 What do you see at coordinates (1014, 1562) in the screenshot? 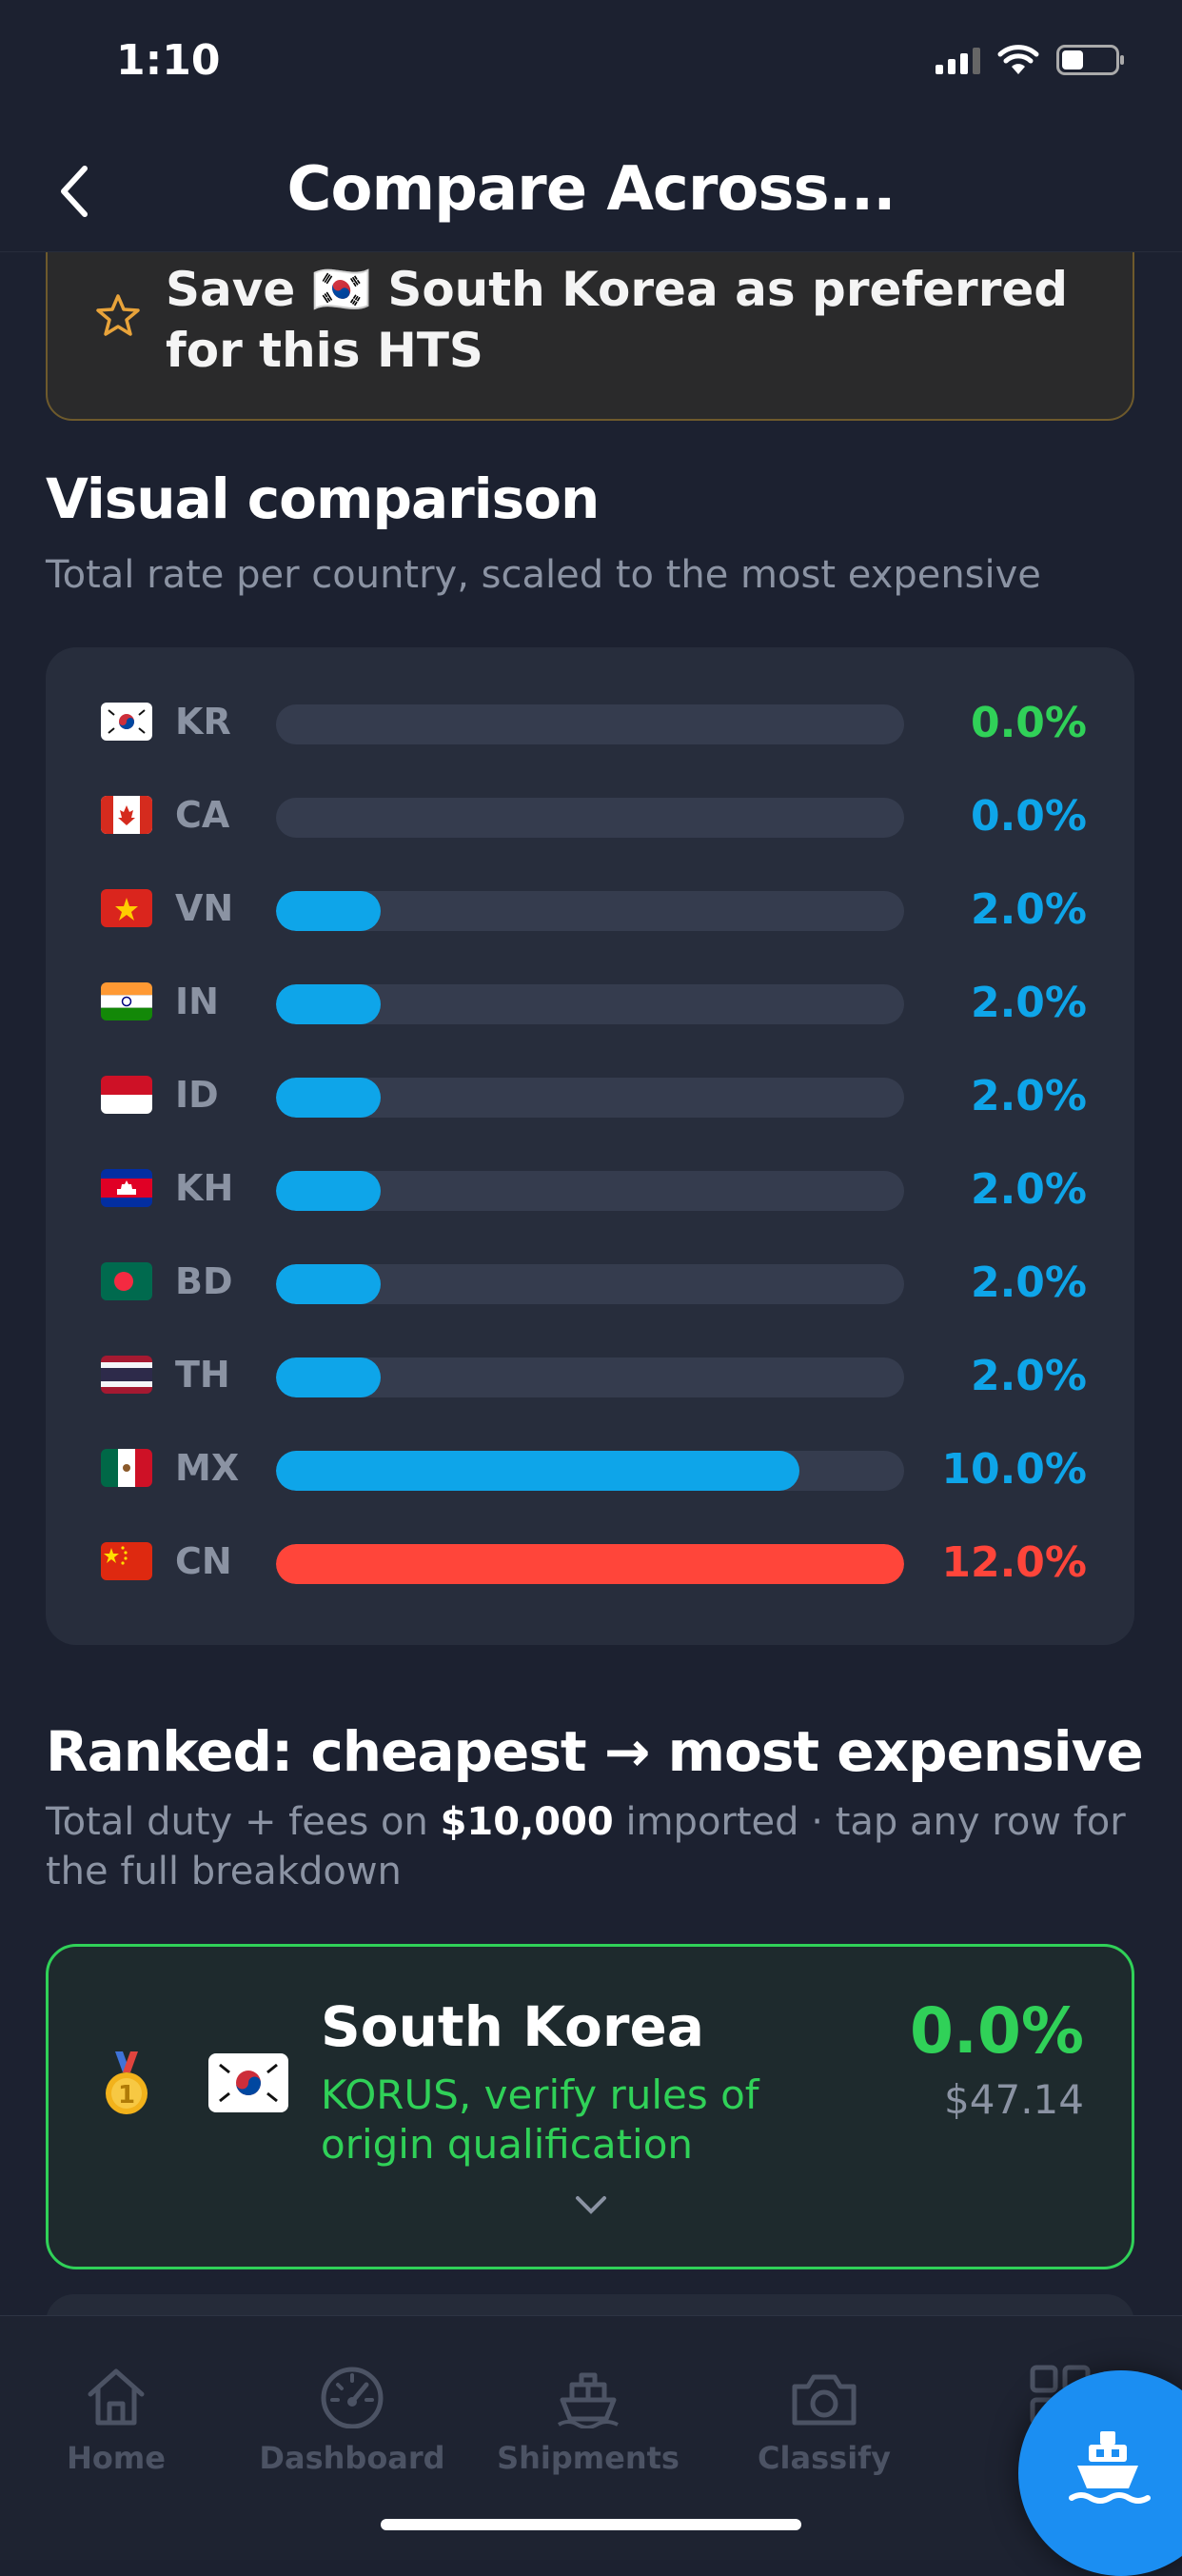
I see `rate-value-label: 12.0%` at bounding box center [1014, 1562].